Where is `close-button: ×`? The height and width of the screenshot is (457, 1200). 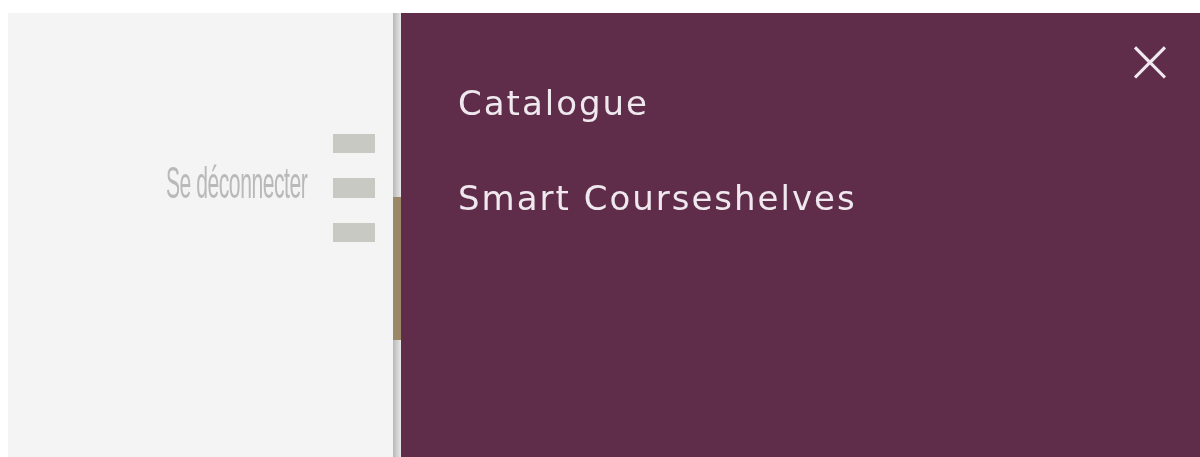
close-button: × is located at coordinates (1150, 61).